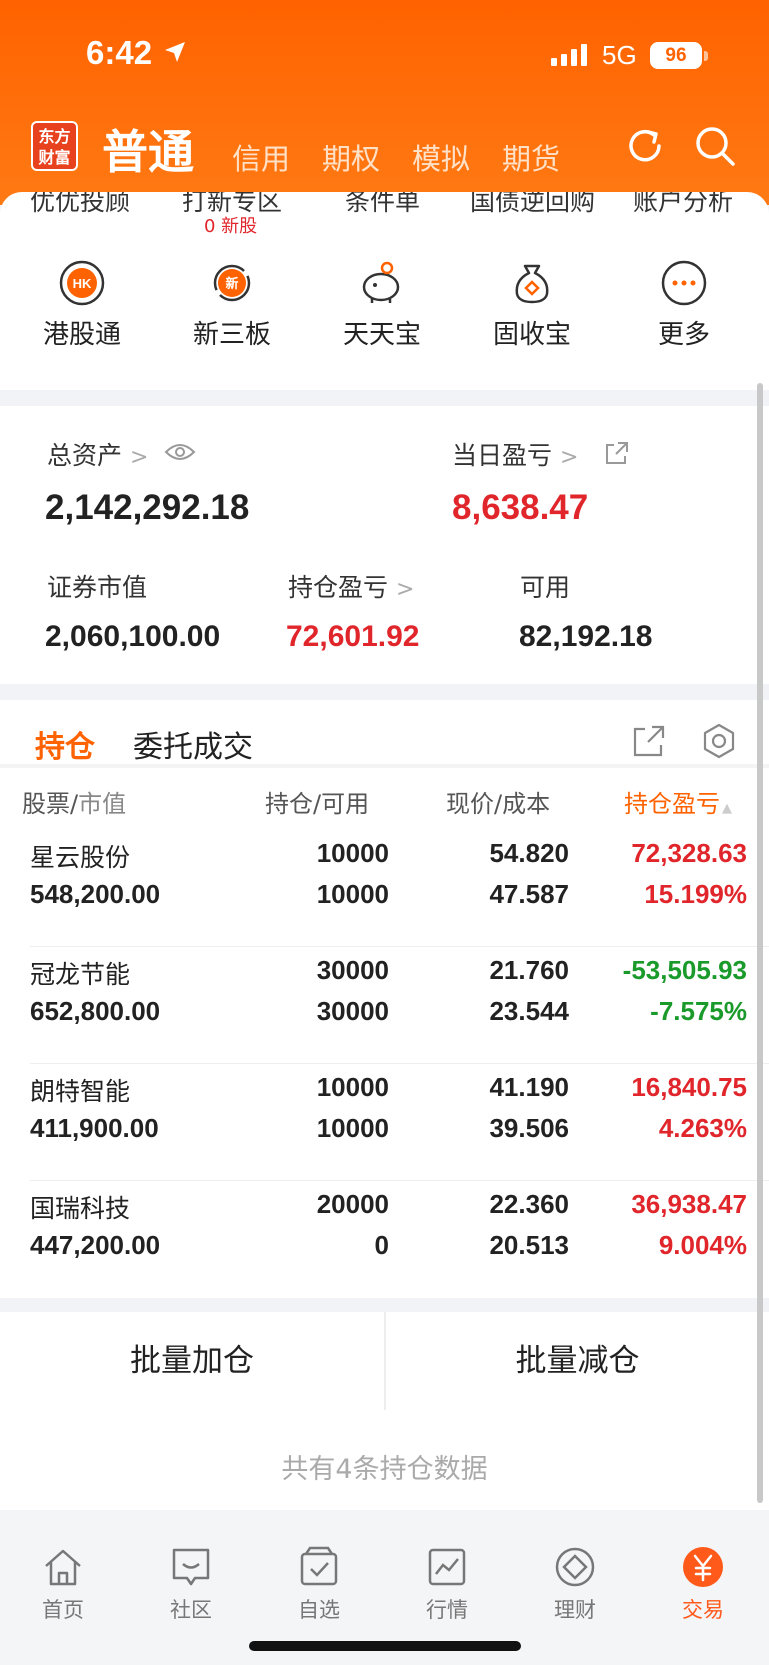 The height and width of the screenshot is (1665, 769). Describe the element at coordinates (532, 205) in the screenshot. I see `entry-reverse-repo: 国债逆回购` at that location.